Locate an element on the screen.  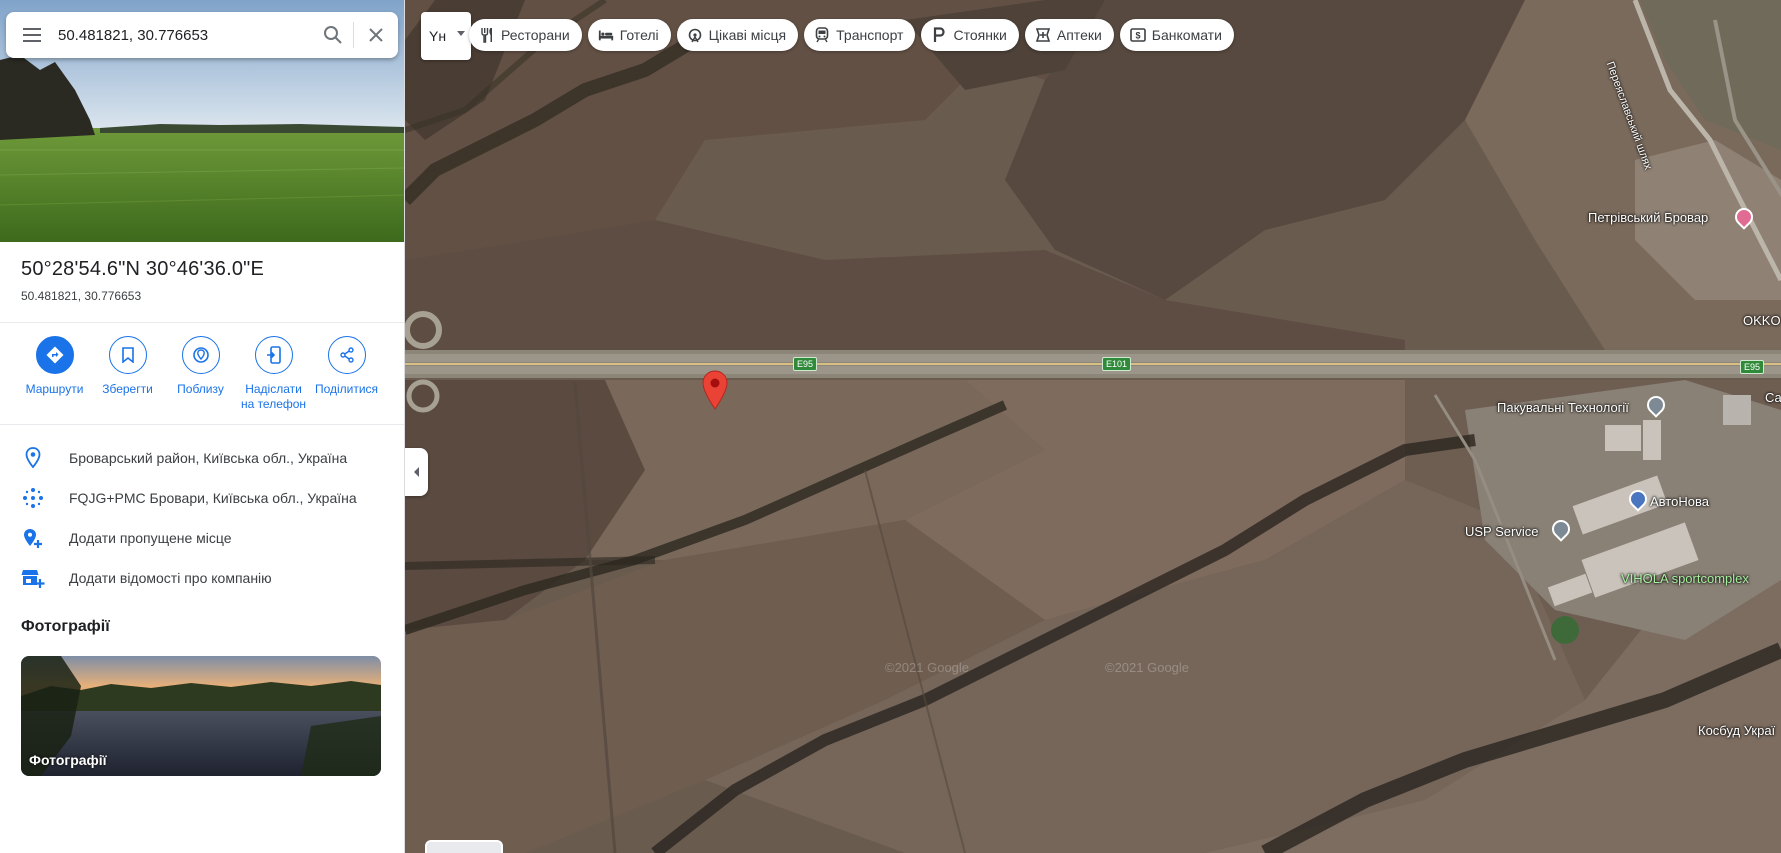
chip-attractions: Цікаві місця is located at coordinates (737, 35).